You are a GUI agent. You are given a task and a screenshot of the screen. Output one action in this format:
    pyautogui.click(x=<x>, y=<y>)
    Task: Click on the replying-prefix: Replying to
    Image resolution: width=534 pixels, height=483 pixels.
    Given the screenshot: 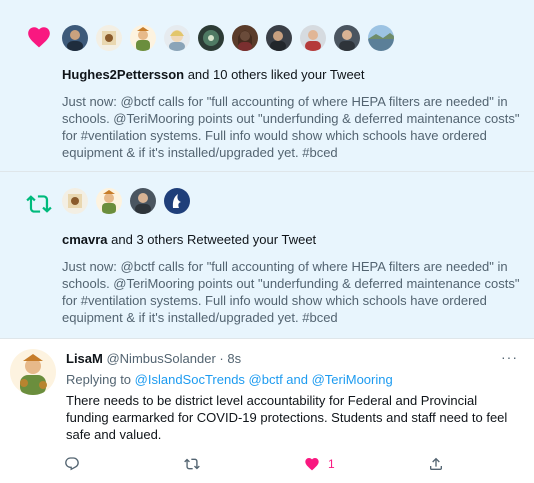 What is the action you would take?
    pyautogui.click(x=100, y=379)
    